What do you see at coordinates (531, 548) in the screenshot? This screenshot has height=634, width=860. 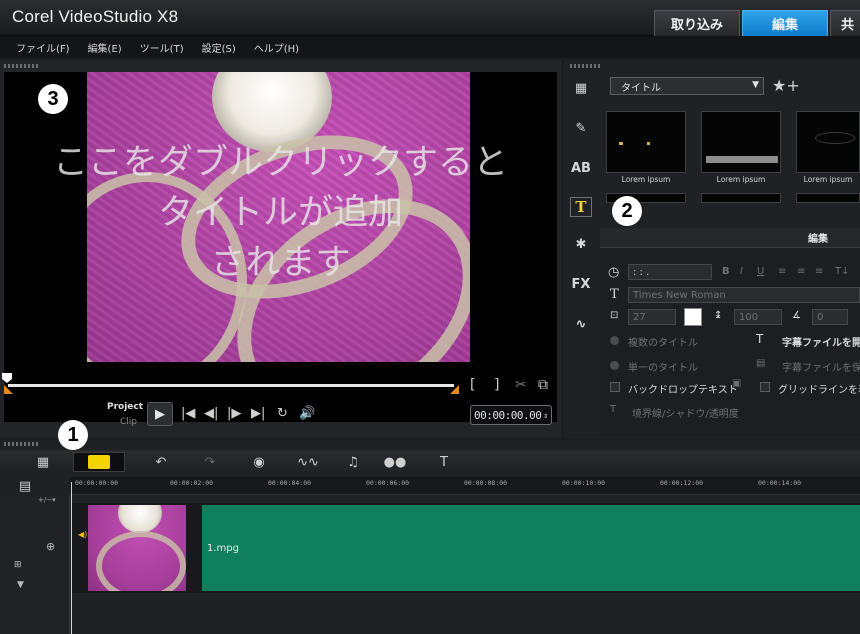 I see `video-clip` at bounding box center [531, 548].